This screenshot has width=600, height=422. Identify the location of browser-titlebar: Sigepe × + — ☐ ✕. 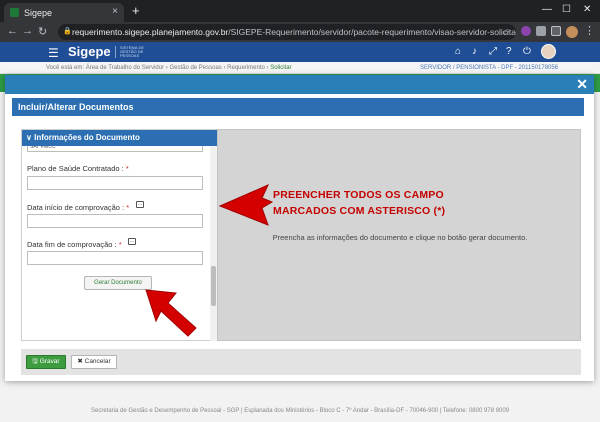
(300, 11).